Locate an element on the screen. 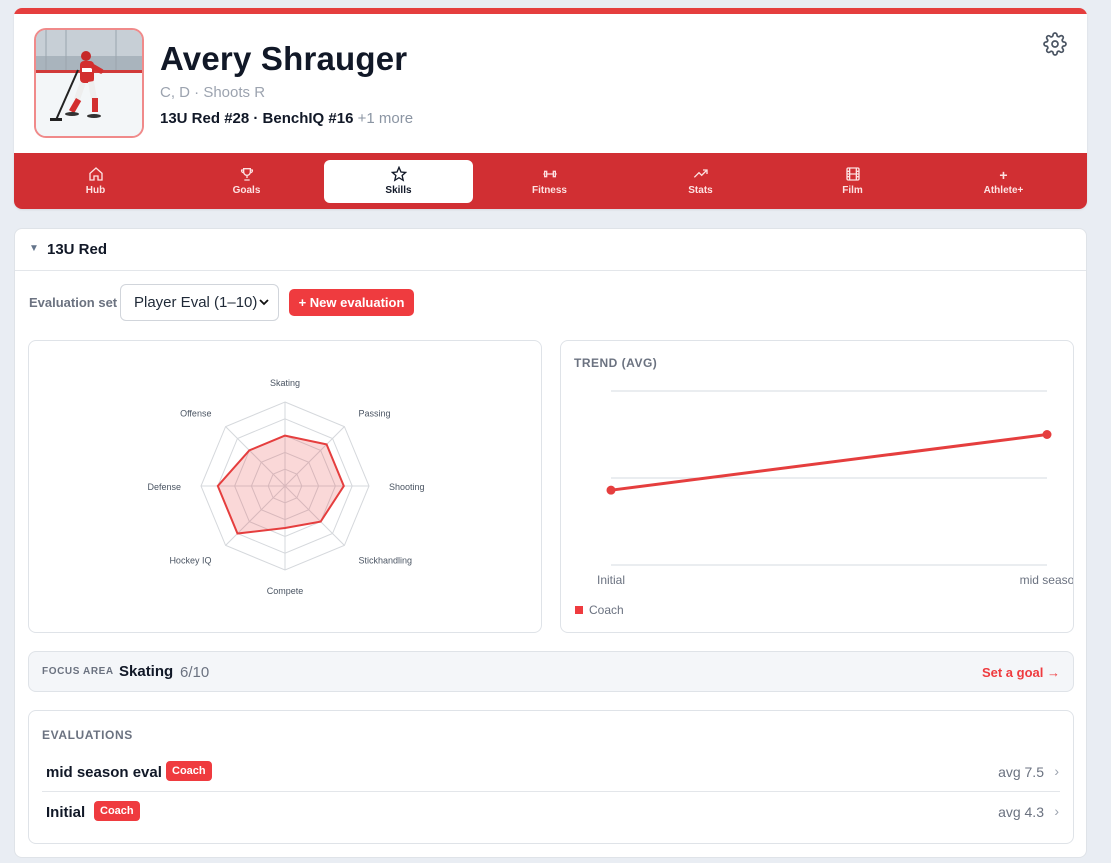  chevron-down-icon is located at coordinates (264, 310).